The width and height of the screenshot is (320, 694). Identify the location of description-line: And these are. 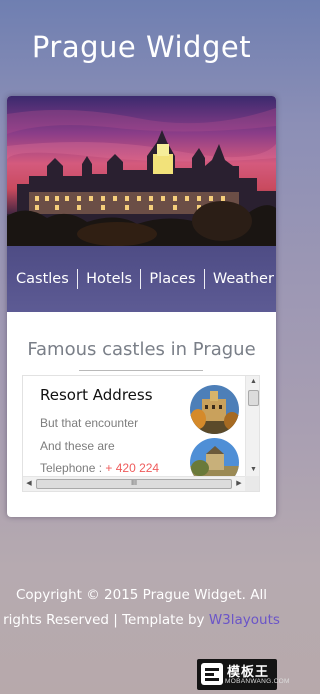
(77, 446).